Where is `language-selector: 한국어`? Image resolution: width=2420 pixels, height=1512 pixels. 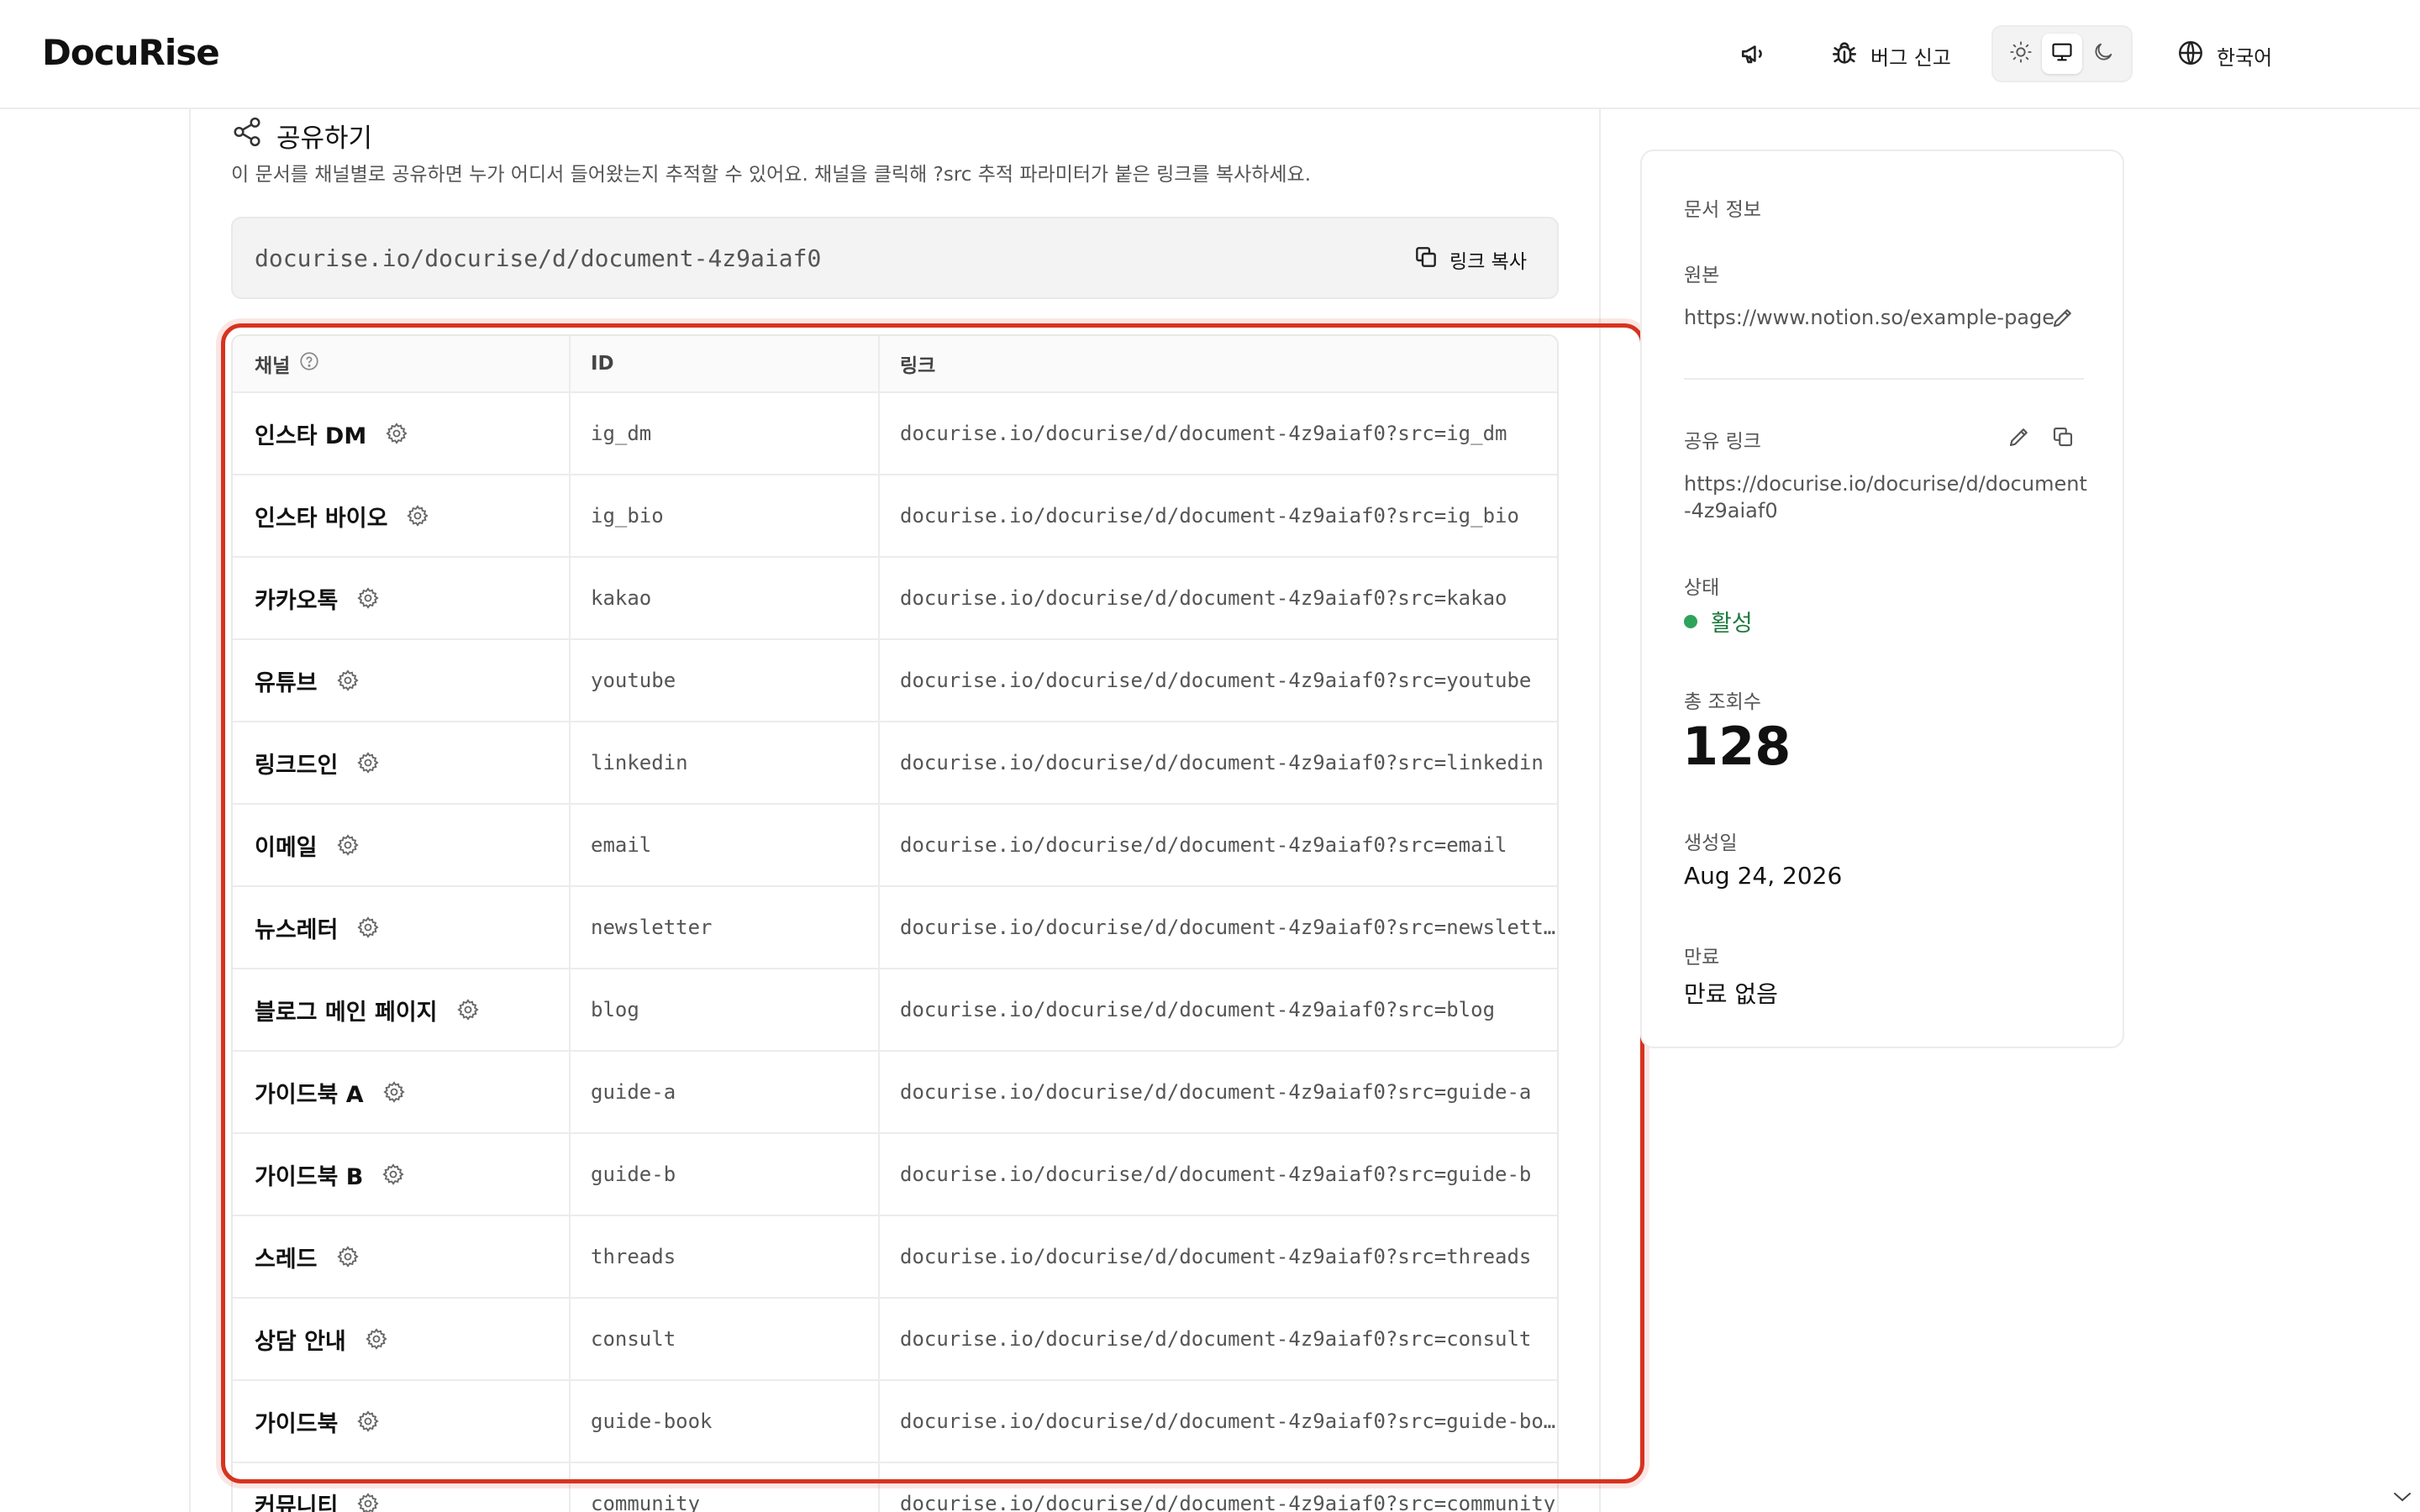
language-selector: 한국어 is located at coordinates (2224, 55).